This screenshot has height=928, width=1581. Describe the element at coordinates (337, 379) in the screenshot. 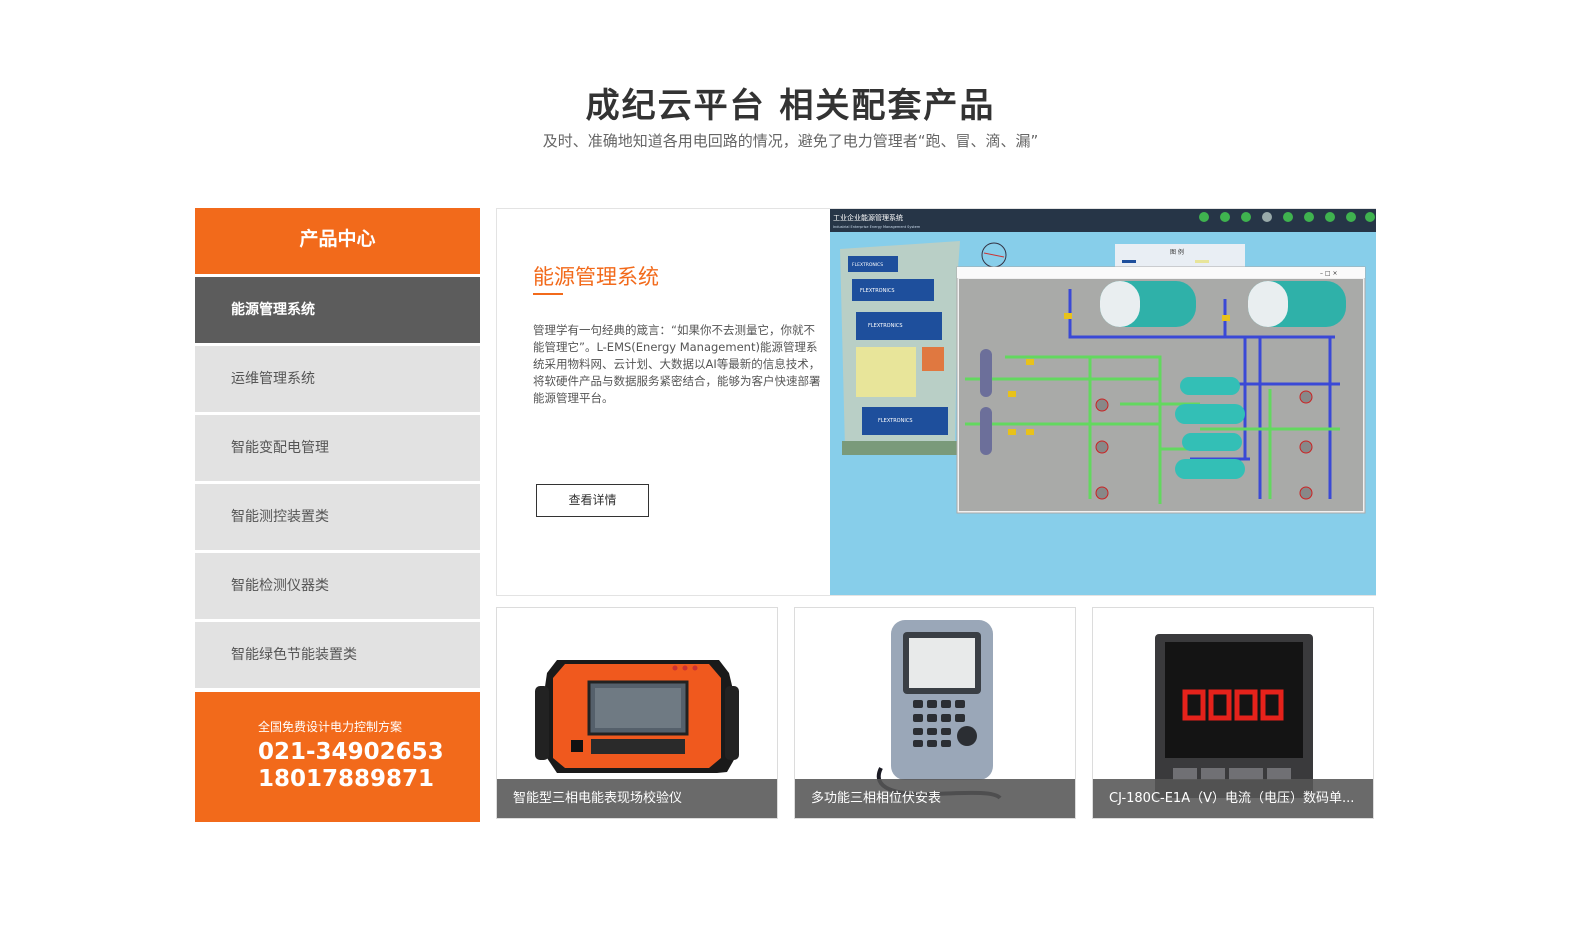

I see `sidebar-item-operations-management: 运维管理系统` at that location.